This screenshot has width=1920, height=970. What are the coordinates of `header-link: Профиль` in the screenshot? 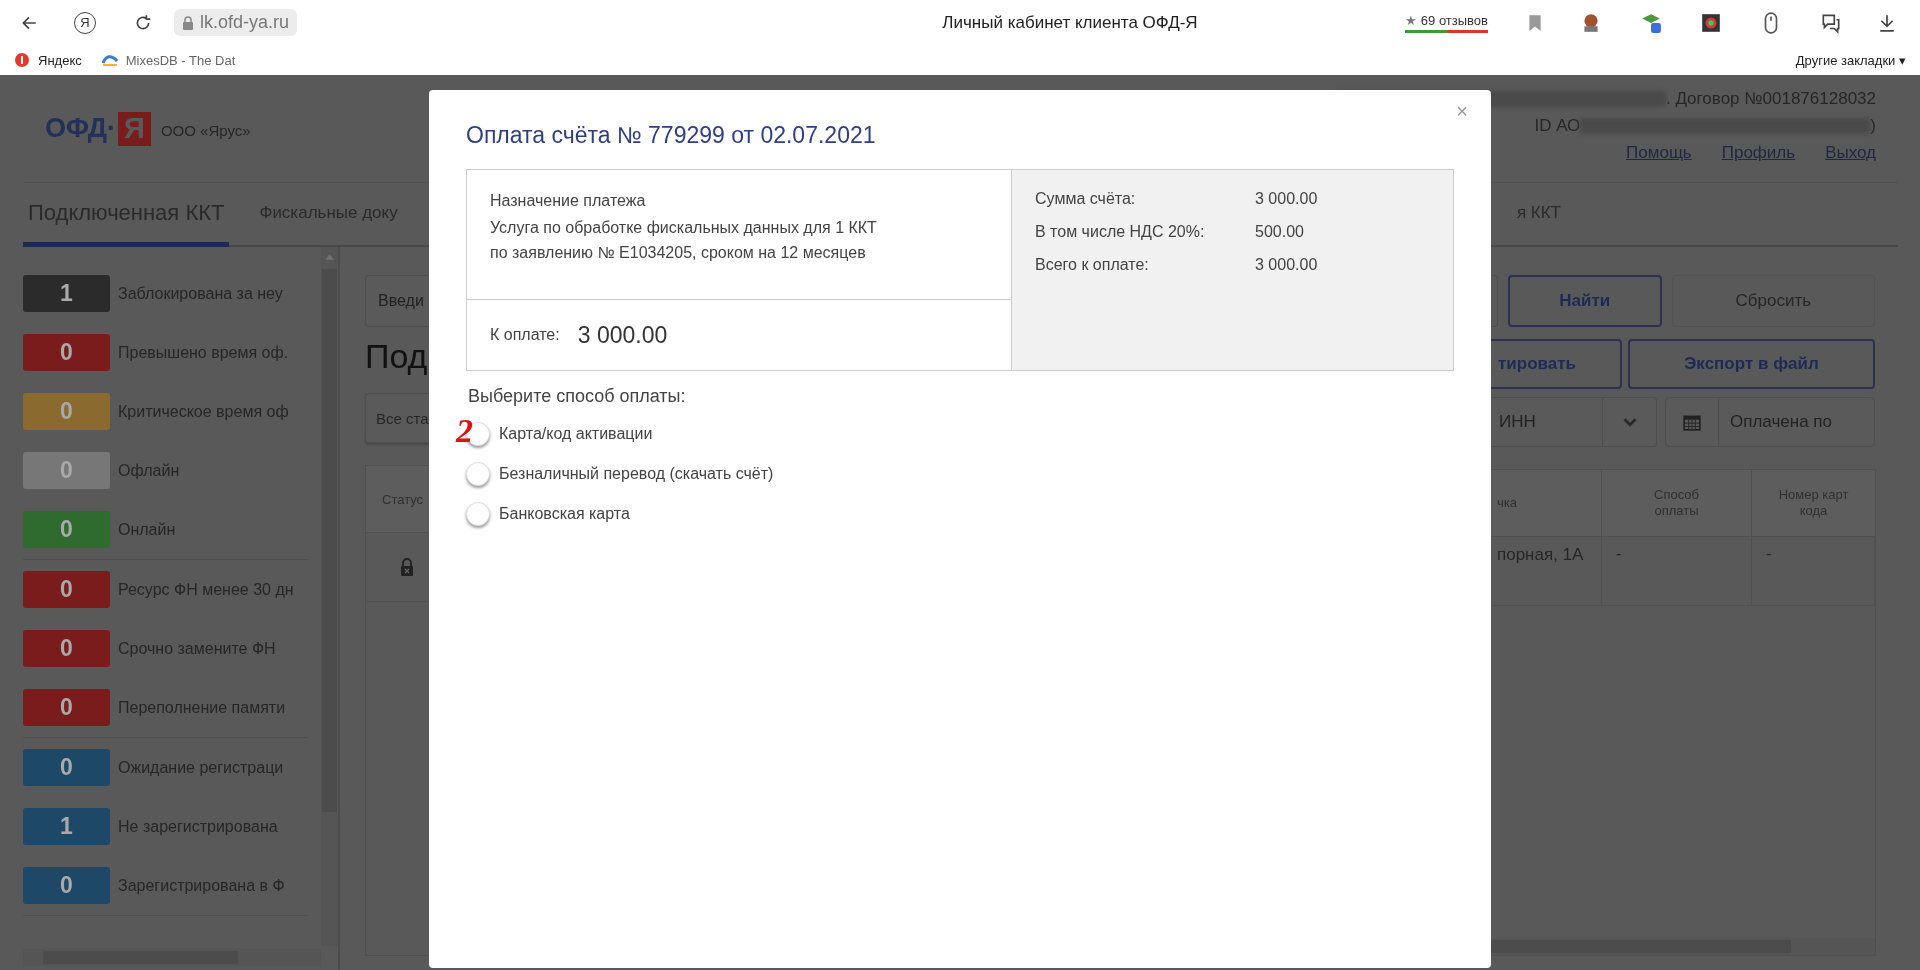 It's located at (1758, 152).